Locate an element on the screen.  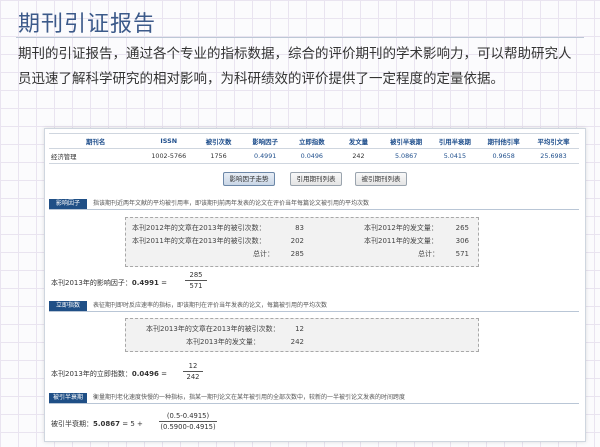
column-header-other-citation-rate: 期刊他引率 is located at coordinates (503, 141).